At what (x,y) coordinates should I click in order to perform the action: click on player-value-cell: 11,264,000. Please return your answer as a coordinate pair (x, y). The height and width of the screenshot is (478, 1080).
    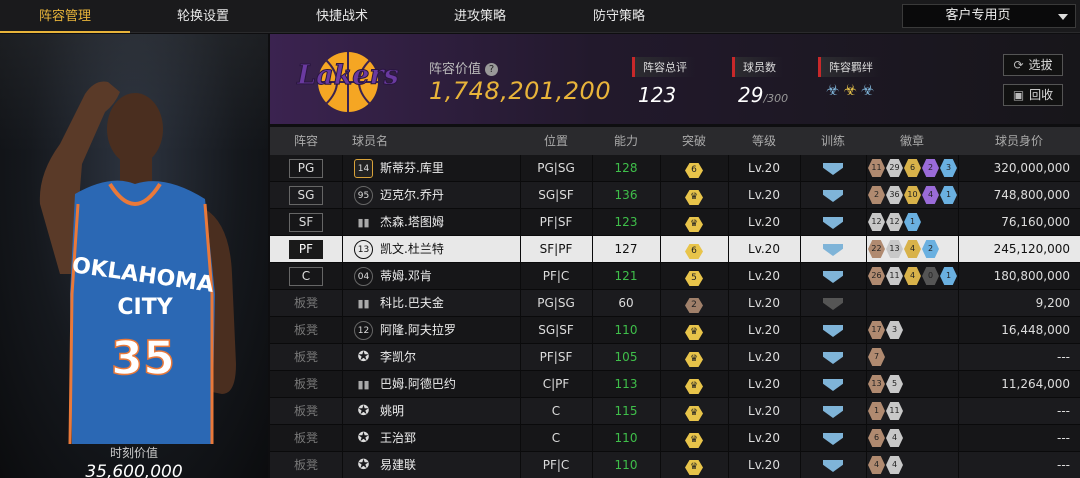
    Looking at the image, I should click on (1035, 384).